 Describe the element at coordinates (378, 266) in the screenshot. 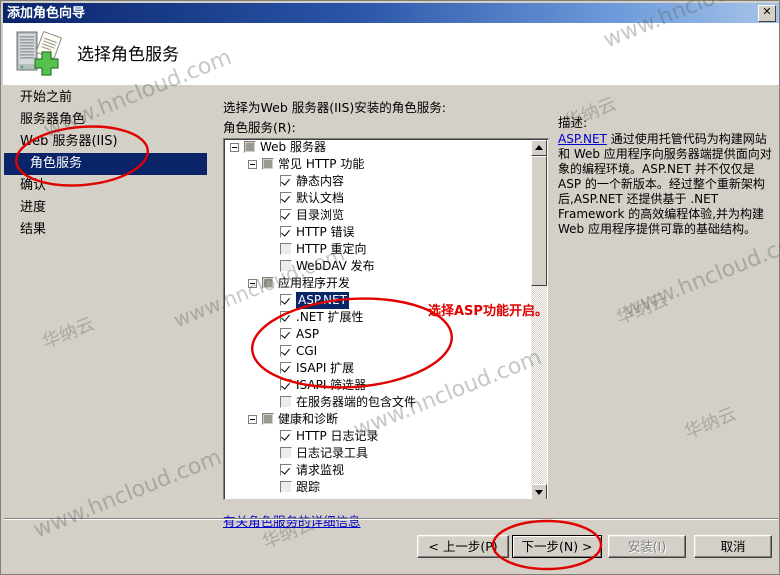

I see `tree-node: WebDAV 发布` at that location.